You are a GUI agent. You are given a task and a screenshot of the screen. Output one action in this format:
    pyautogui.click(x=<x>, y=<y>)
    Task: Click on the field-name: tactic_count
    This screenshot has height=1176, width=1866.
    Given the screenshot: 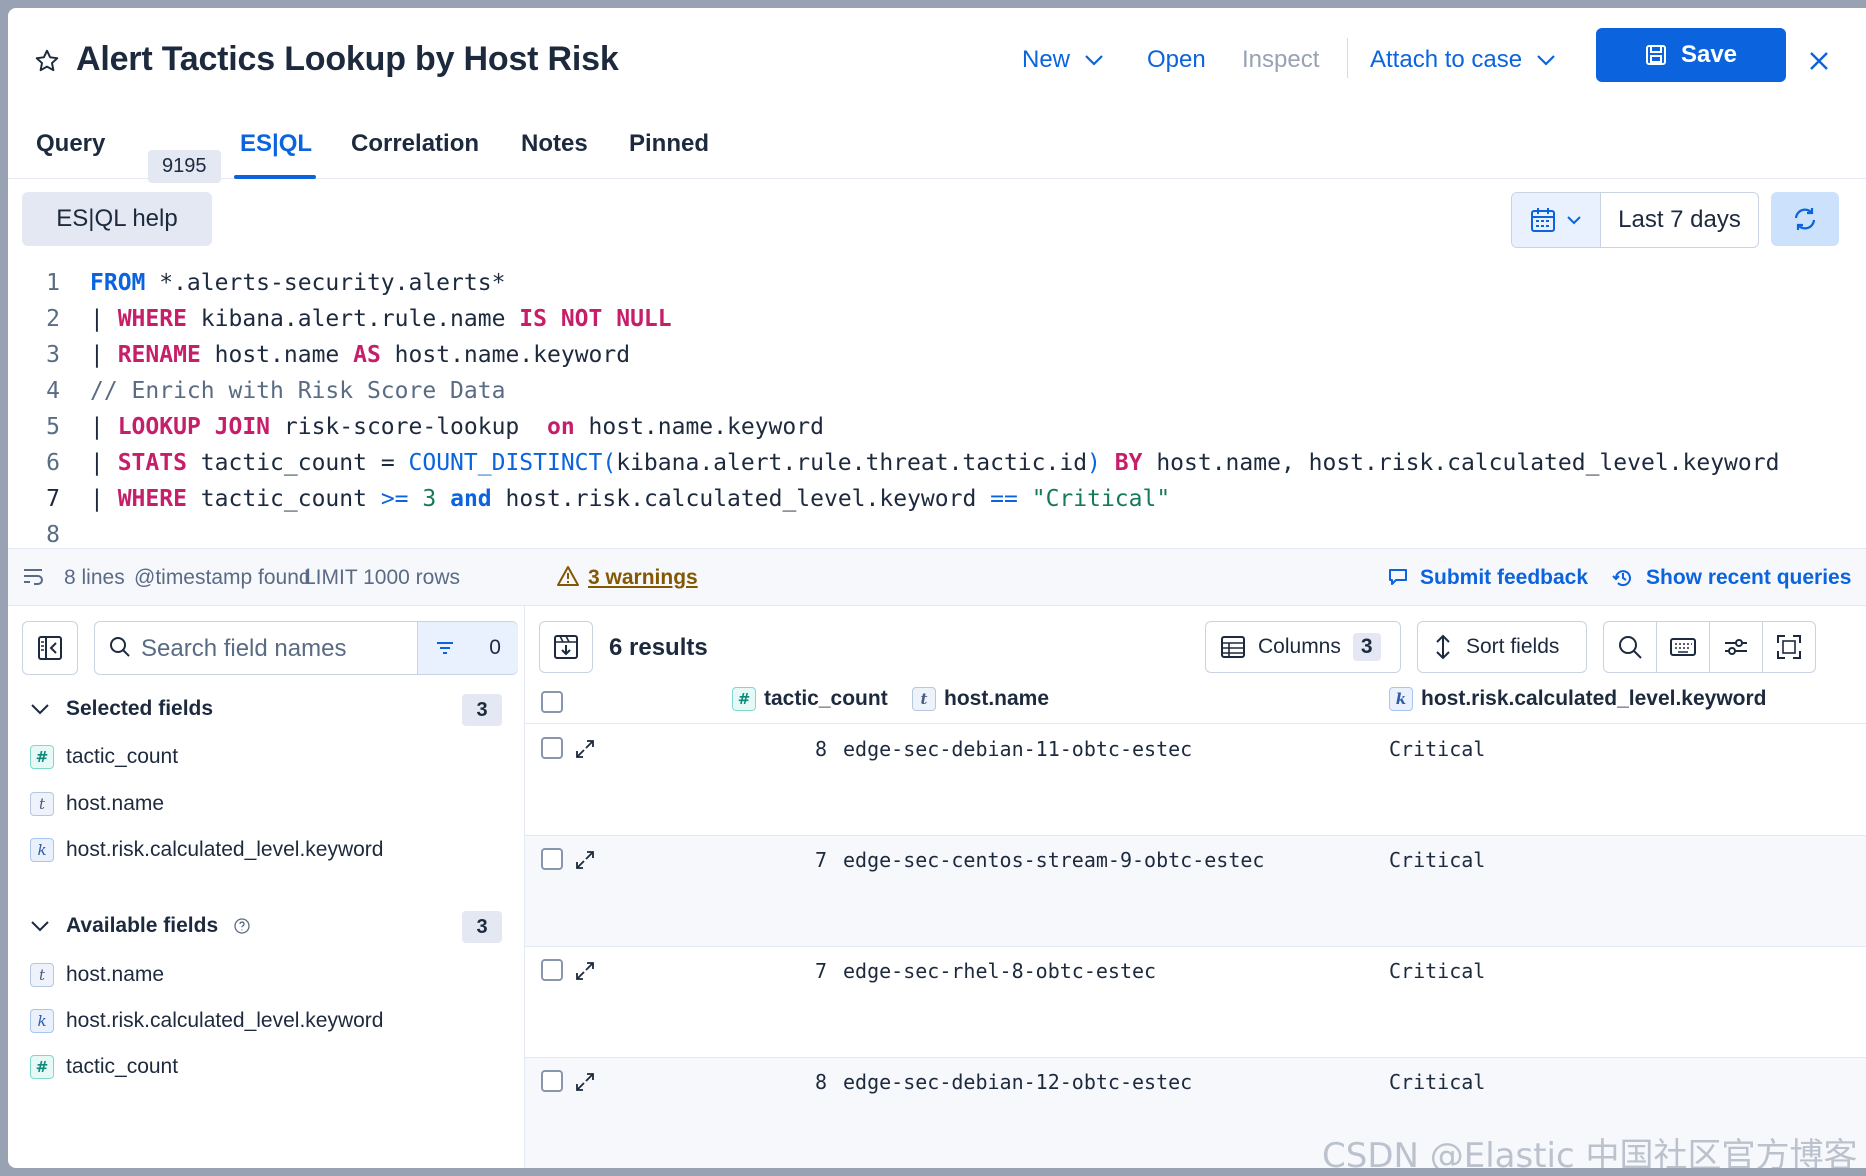 What is the action you would take?
    pyautogui.click(x=122, y=756)
    